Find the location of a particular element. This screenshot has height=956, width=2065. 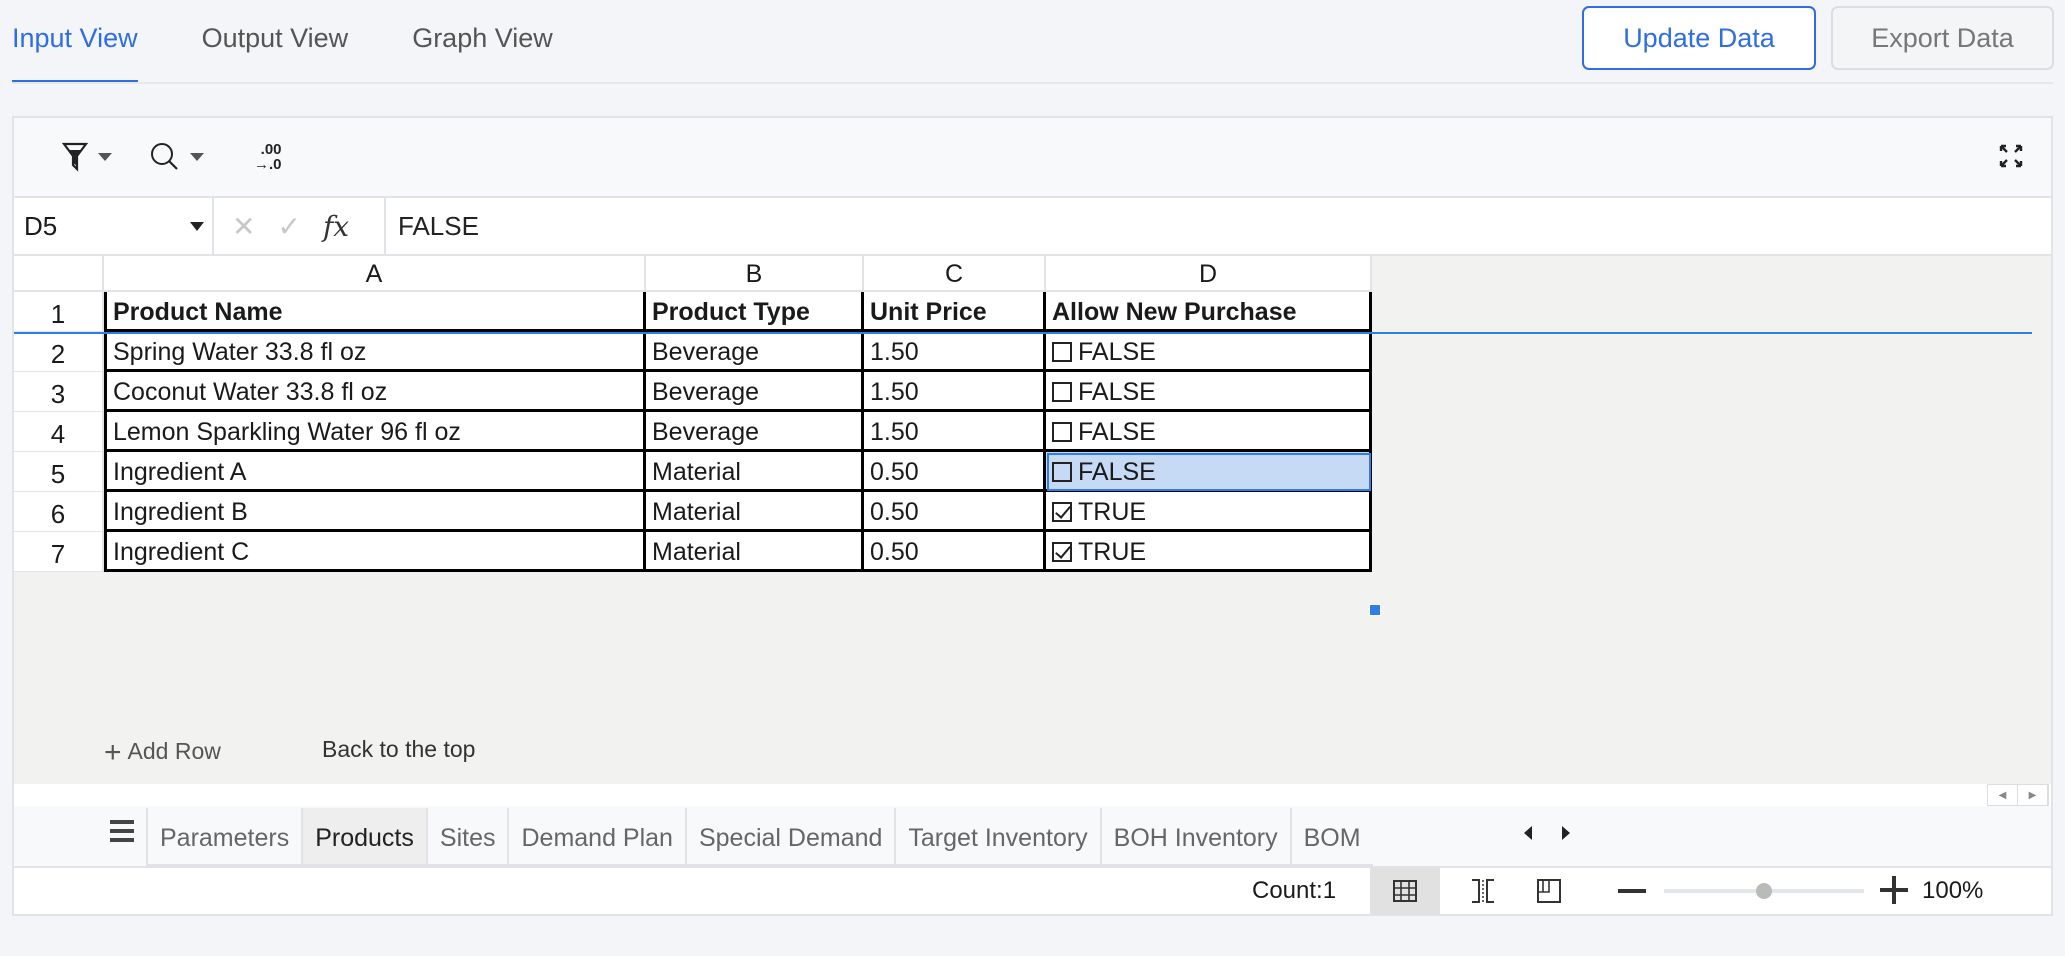

zoom-slider-thumb is located at coordinates (1764, 891).